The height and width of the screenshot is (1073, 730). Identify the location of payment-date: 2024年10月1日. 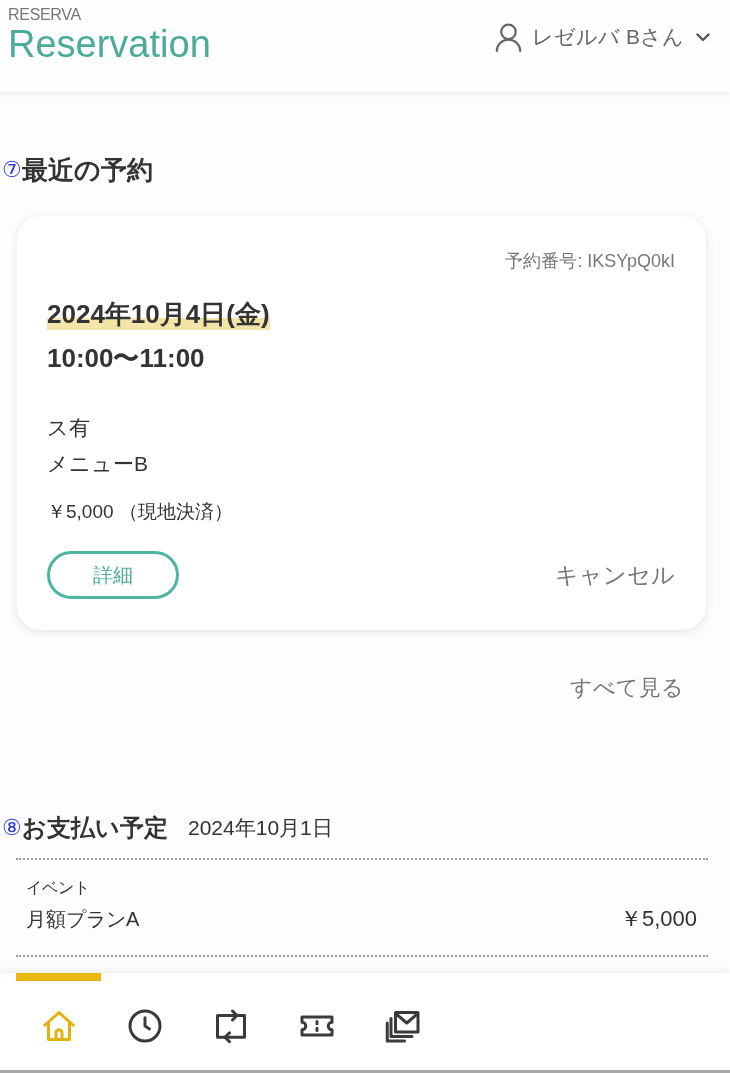
(260, 828).